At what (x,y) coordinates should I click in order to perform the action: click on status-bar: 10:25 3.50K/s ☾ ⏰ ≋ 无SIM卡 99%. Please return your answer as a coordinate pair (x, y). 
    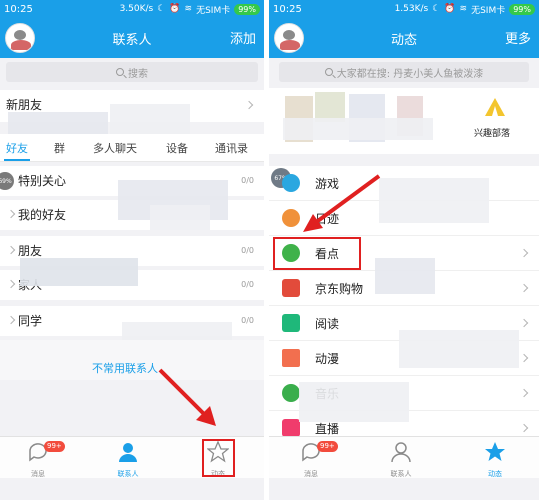
    Looking at the image, I should click on (132, 9).